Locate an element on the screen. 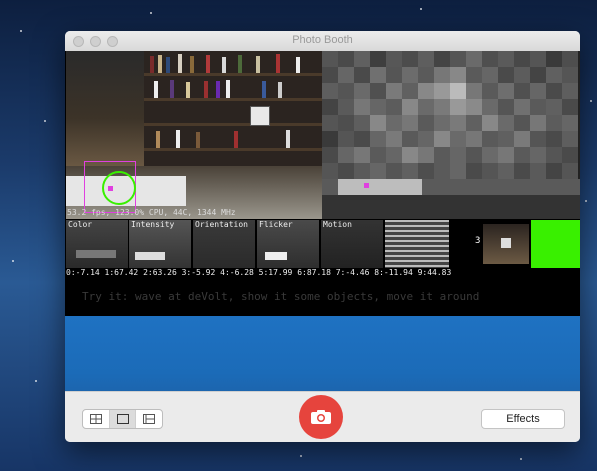 The height and width of the screenshot is (471, 597). single-view-button is located at coordinates (123, 419).